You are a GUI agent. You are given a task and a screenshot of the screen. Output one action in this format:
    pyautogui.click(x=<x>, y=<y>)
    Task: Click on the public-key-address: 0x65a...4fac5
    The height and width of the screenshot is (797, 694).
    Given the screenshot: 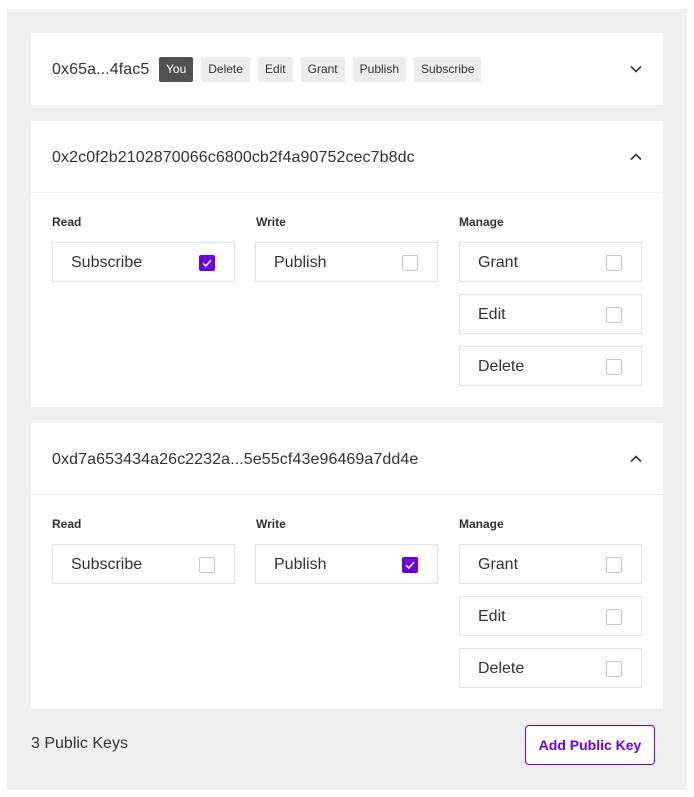 What is the action you would take?
    pyautogui.click(x=101, y=69)
    